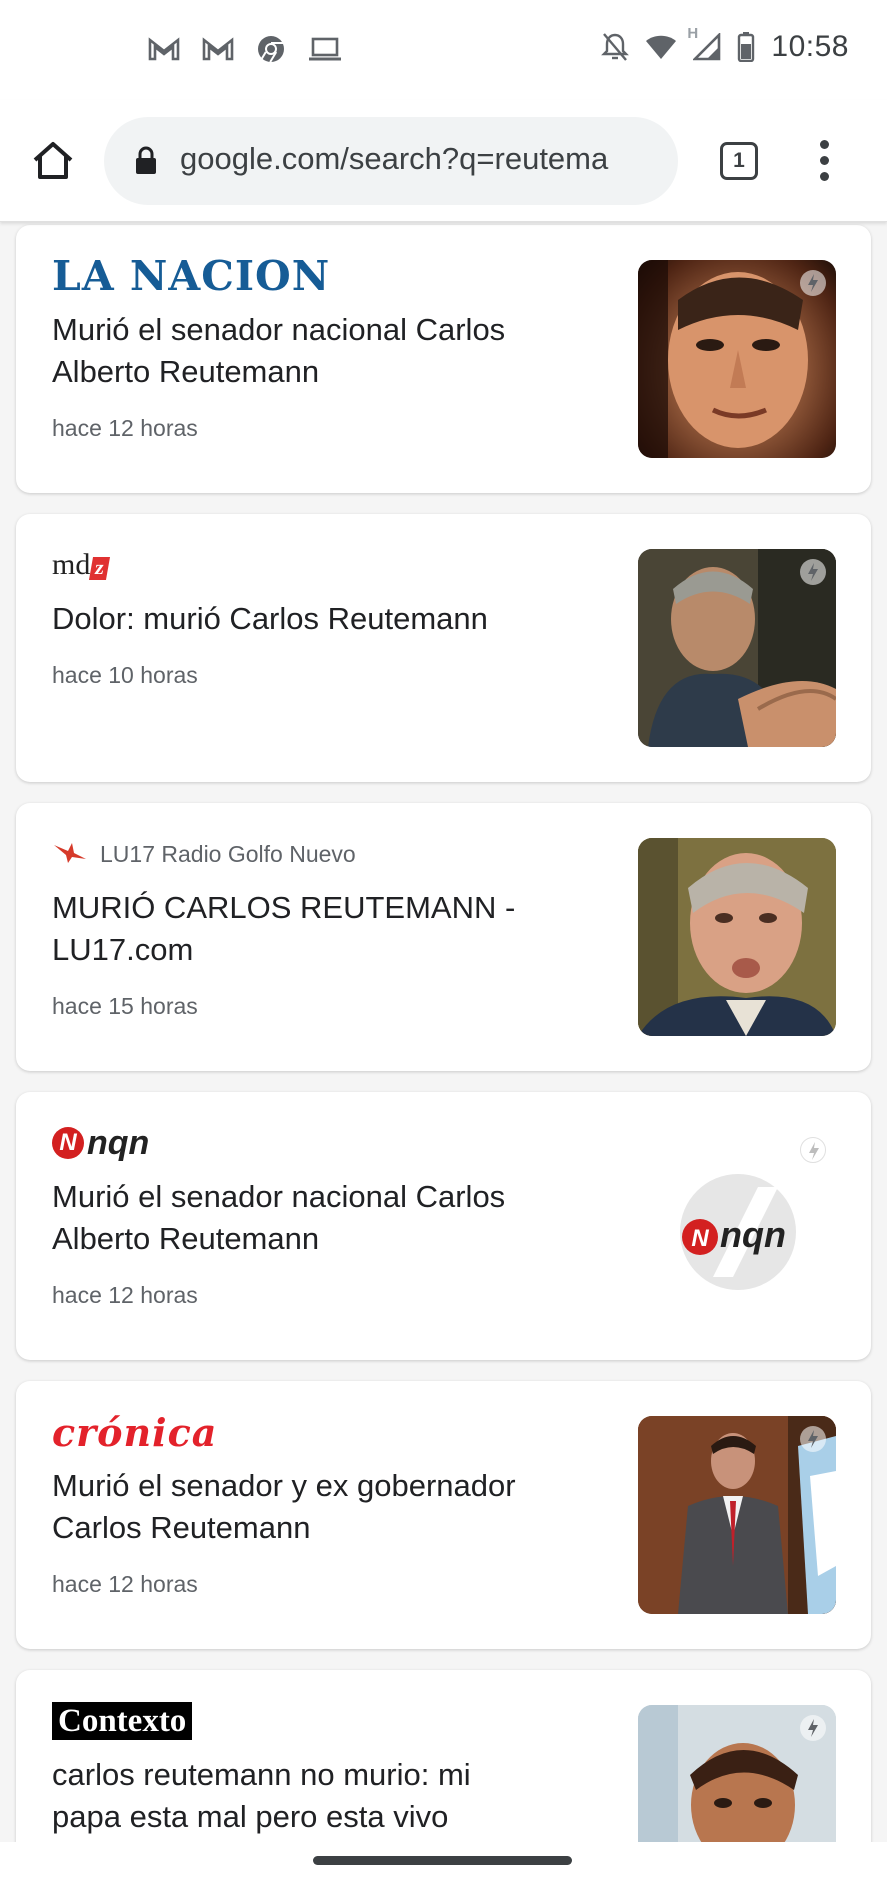 This screenshot has width=887, height=1889. I want to click on clock: 10:58, so click(810, 46).